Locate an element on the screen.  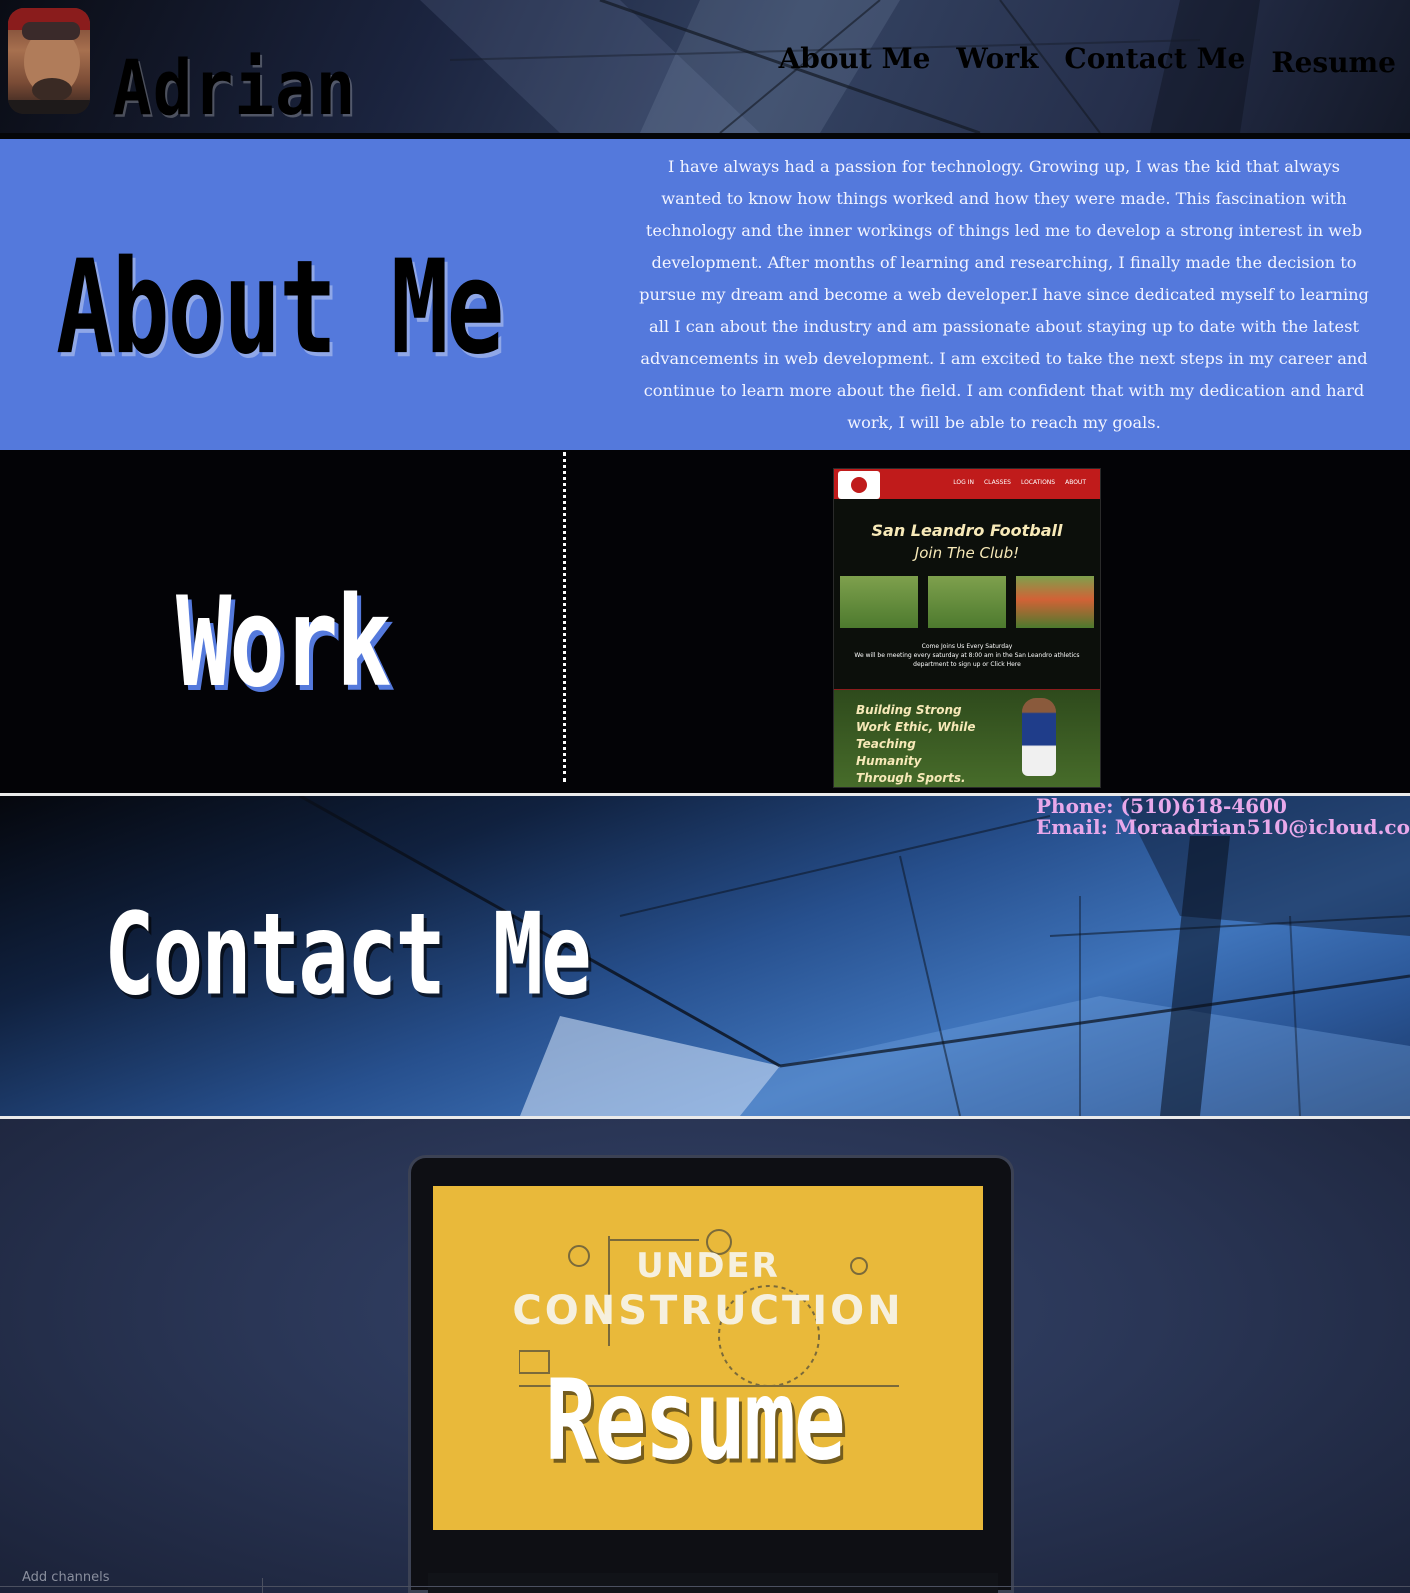
work-title: Work is located at coordinates (284, 642).